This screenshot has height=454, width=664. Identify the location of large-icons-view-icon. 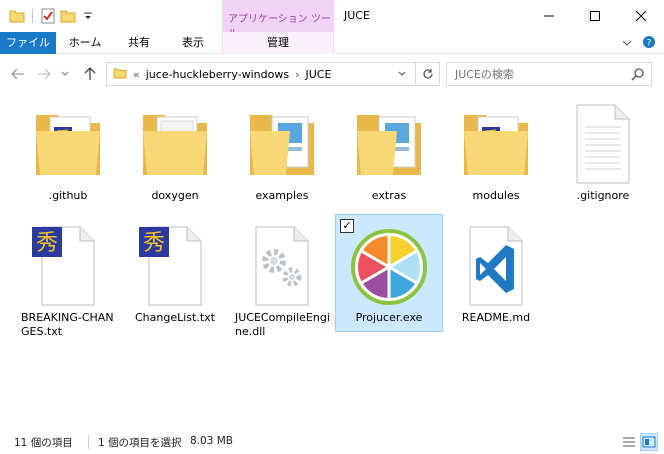
(649, 442).